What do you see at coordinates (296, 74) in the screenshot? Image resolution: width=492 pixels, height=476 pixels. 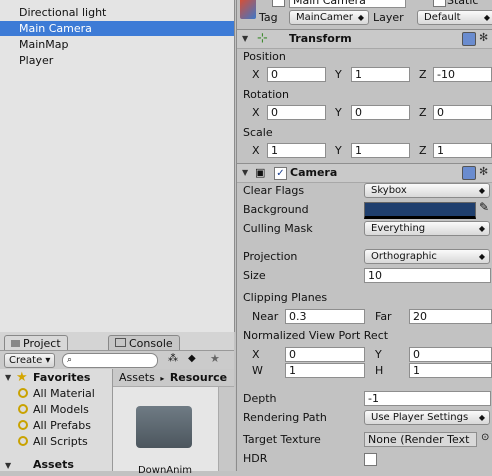 I see `position-x-field: 0` at bounding box center [296, 74].